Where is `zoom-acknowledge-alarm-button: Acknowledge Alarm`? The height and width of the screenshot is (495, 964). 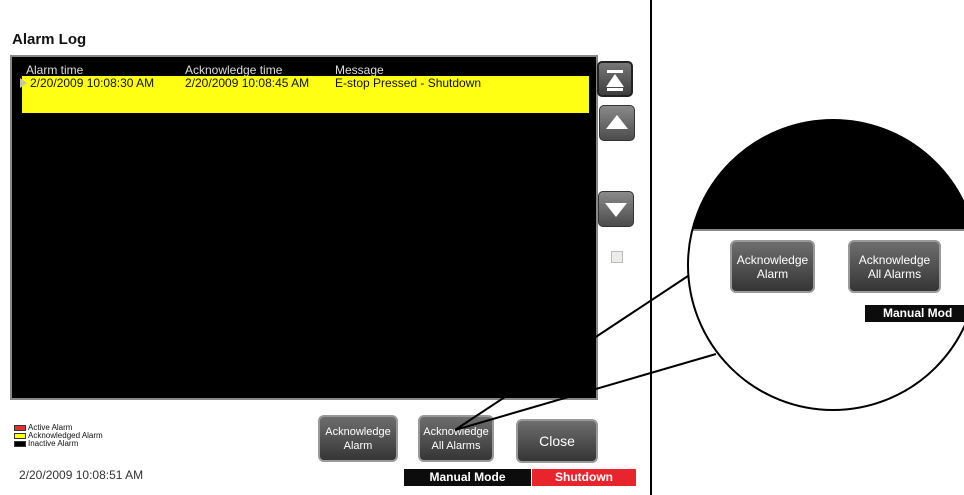 zoom-acknowledge-alarm-button: Acknowledge Alarm is located at coordinates (772, 266).